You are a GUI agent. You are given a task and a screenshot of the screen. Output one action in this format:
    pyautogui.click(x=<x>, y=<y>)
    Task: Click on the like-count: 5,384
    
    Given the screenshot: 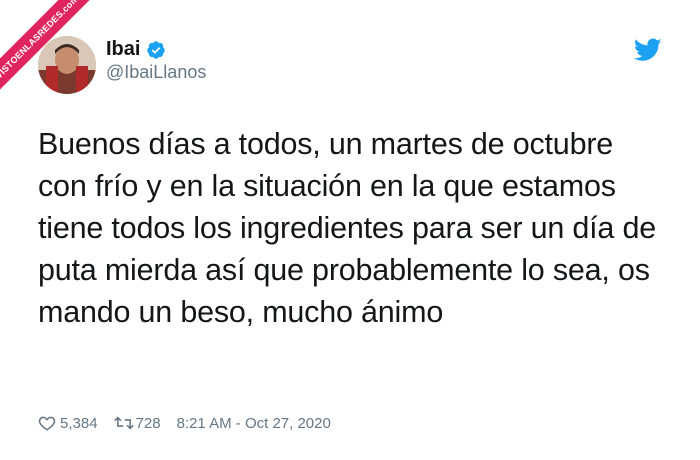 What is the action you would take?
    pyautogui.click(x=79, y=423)
    